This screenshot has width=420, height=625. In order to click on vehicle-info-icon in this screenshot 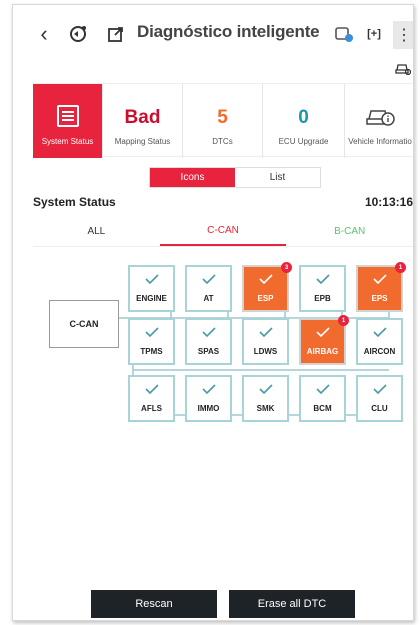, I will do `click(380, 118)`.